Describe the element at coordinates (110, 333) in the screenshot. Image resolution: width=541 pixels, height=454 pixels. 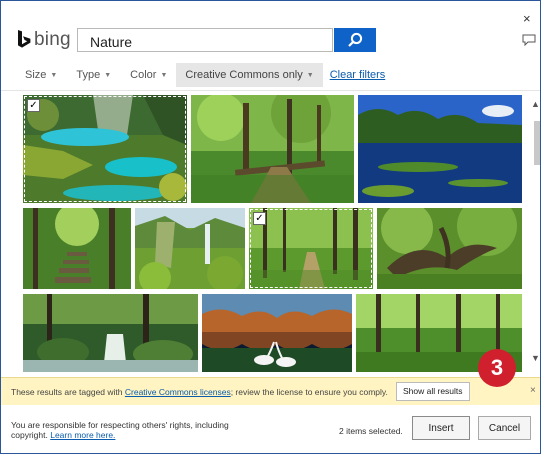
I see `result-image-mossy-stream` at that location.